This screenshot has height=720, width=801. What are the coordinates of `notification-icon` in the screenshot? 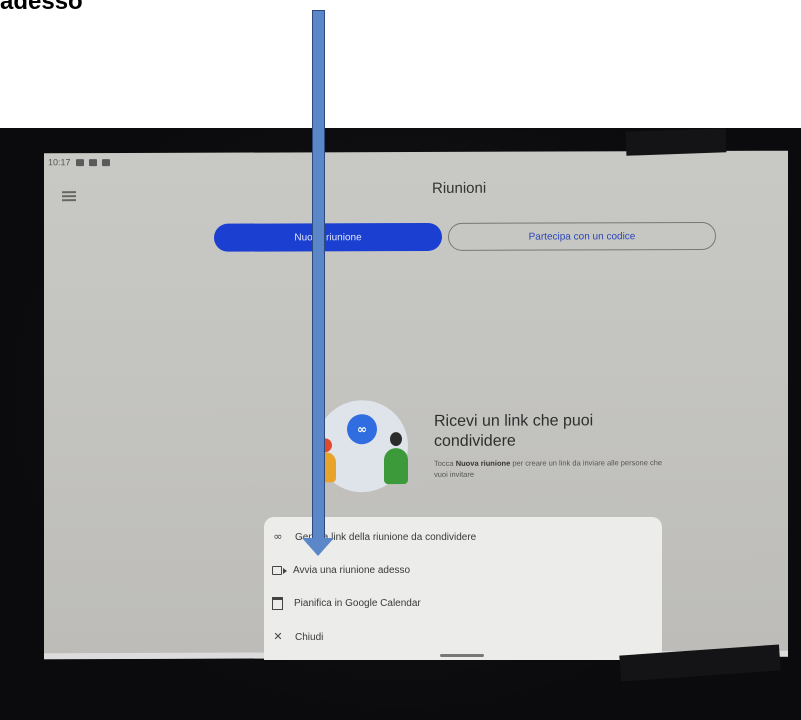 It's located at (79, 162).